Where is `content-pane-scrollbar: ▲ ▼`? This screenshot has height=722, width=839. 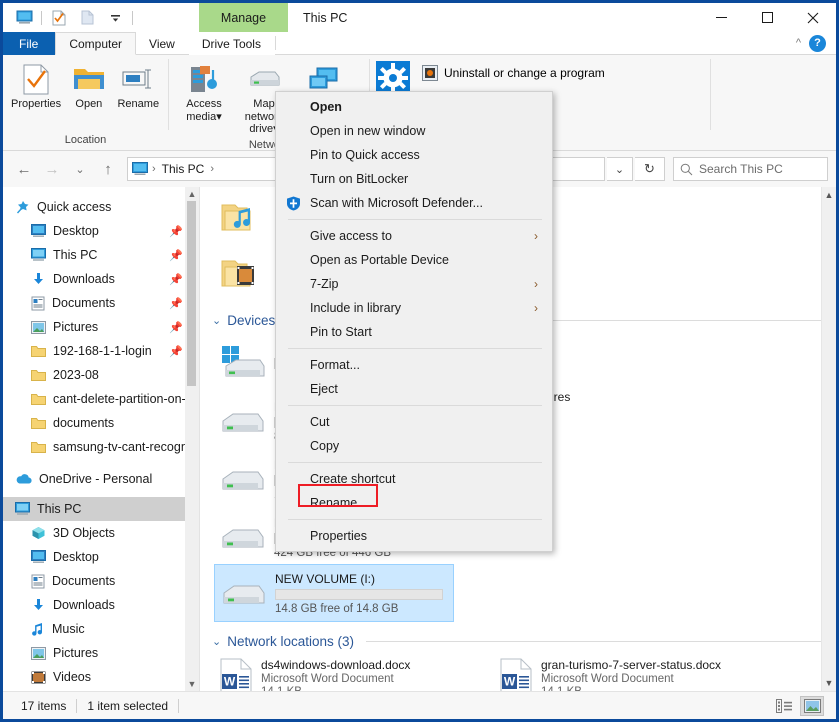
content-pane-scrollbar: ▲ ▼ is located at coordinates (828, 439).